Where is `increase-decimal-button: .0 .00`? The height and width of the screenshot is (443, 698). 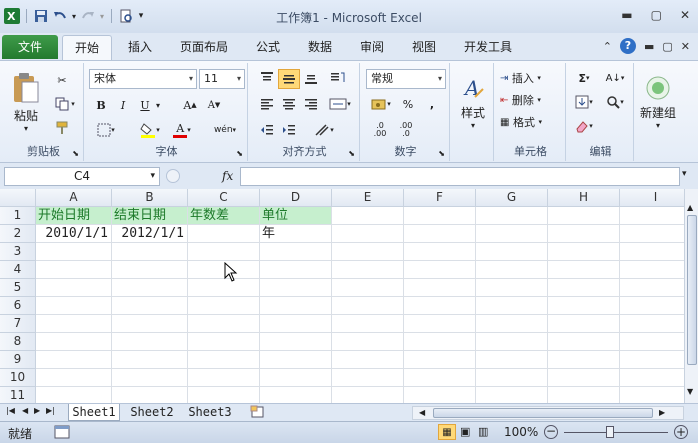
increase-decimal-button: .0 .00 is located at coordinates (380, 130).